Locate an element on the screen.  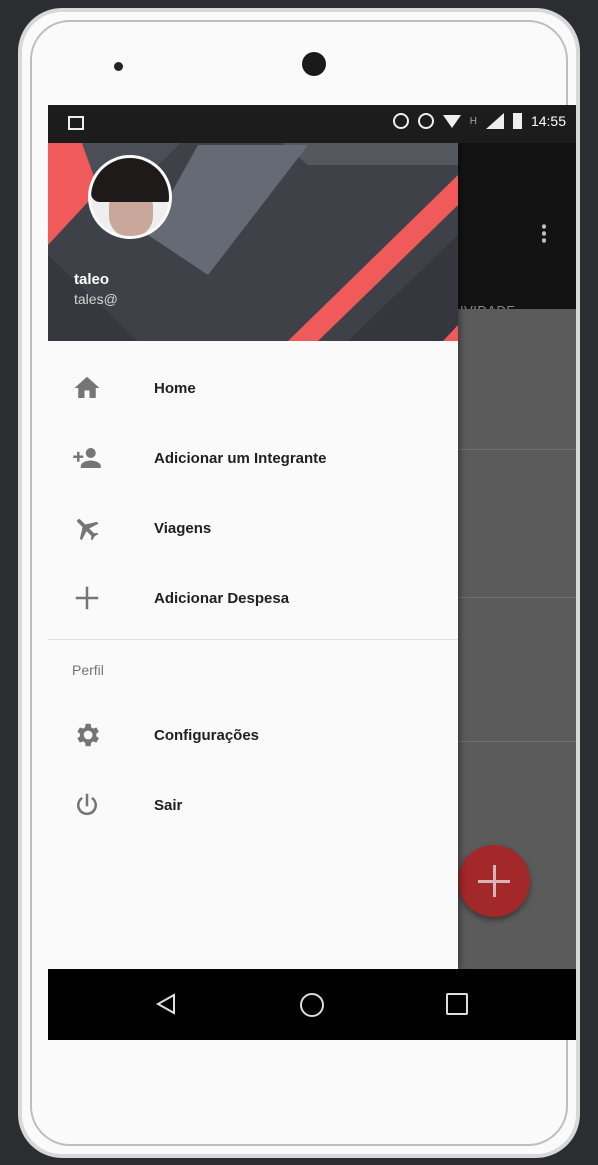
menu-item-settings: Configurações is located at coordinates (253, 735).